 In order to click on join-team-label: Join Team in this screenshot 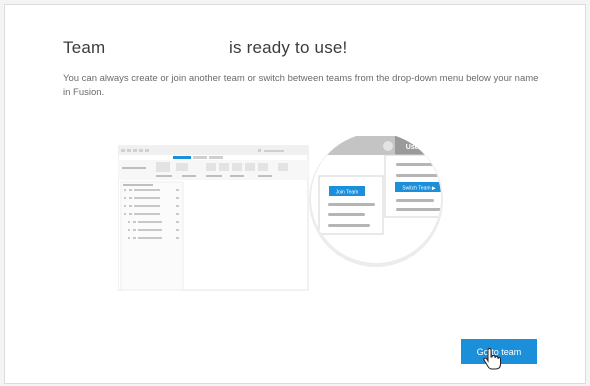, I will do `click(347, 193)`.